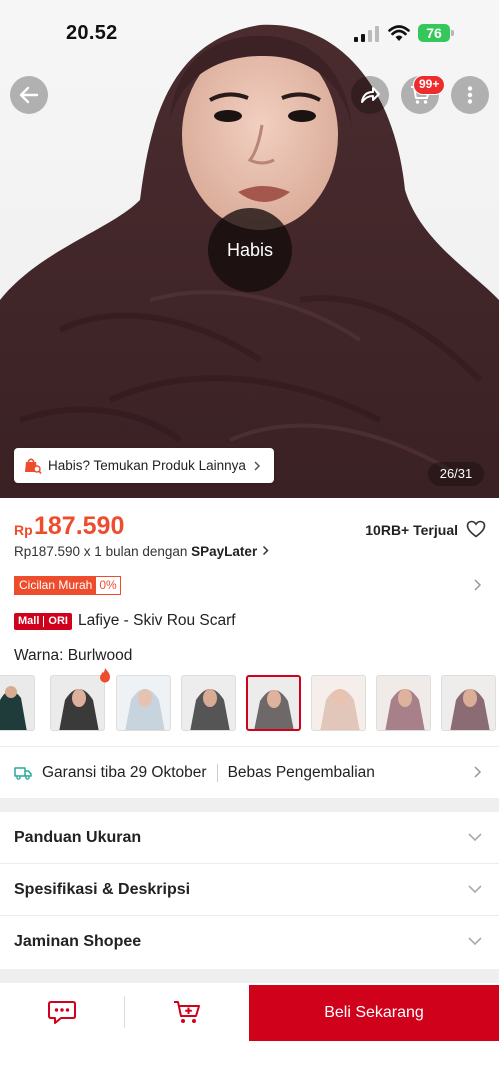 The height and width of the screenshot is (1080, 499). I want to click on delivery-truck-icon, so click(23, 773).